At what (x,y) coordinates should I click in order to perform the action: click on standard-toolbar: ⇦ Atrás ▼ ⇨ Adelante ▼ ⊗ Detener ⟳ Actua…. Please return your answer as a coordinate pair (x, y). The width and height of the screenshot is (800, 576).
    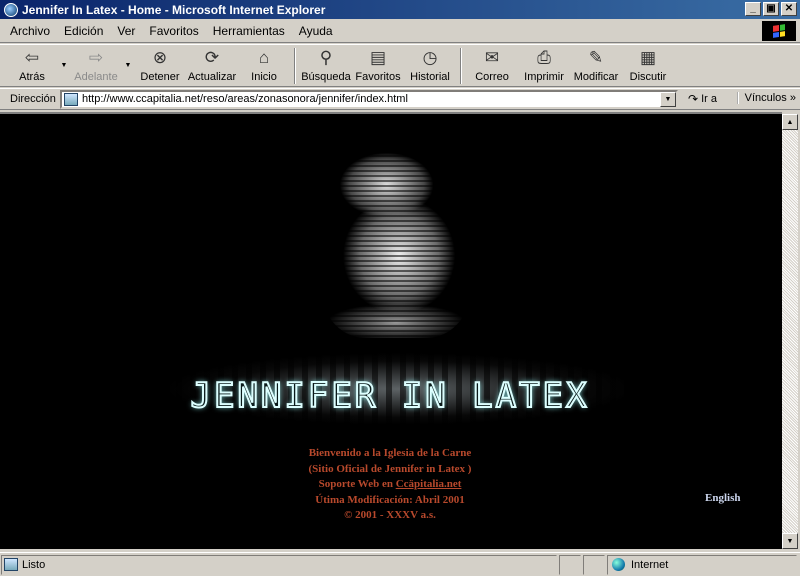
    Looking at the image, I should click on (400, 65).